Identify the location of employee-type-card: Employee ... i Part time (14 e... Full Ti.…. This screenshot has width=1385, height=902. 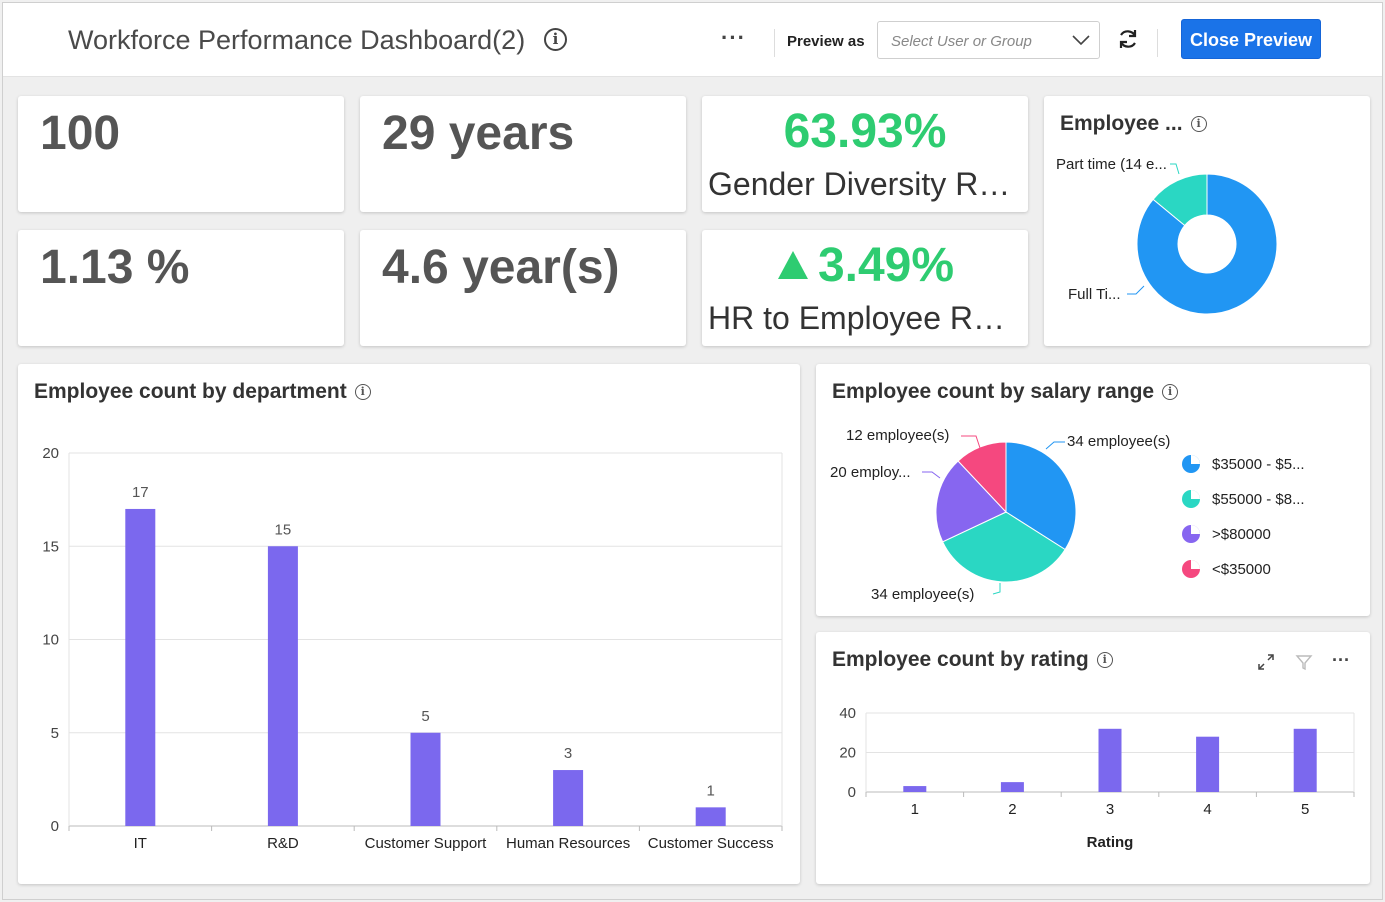
(1207, 221).